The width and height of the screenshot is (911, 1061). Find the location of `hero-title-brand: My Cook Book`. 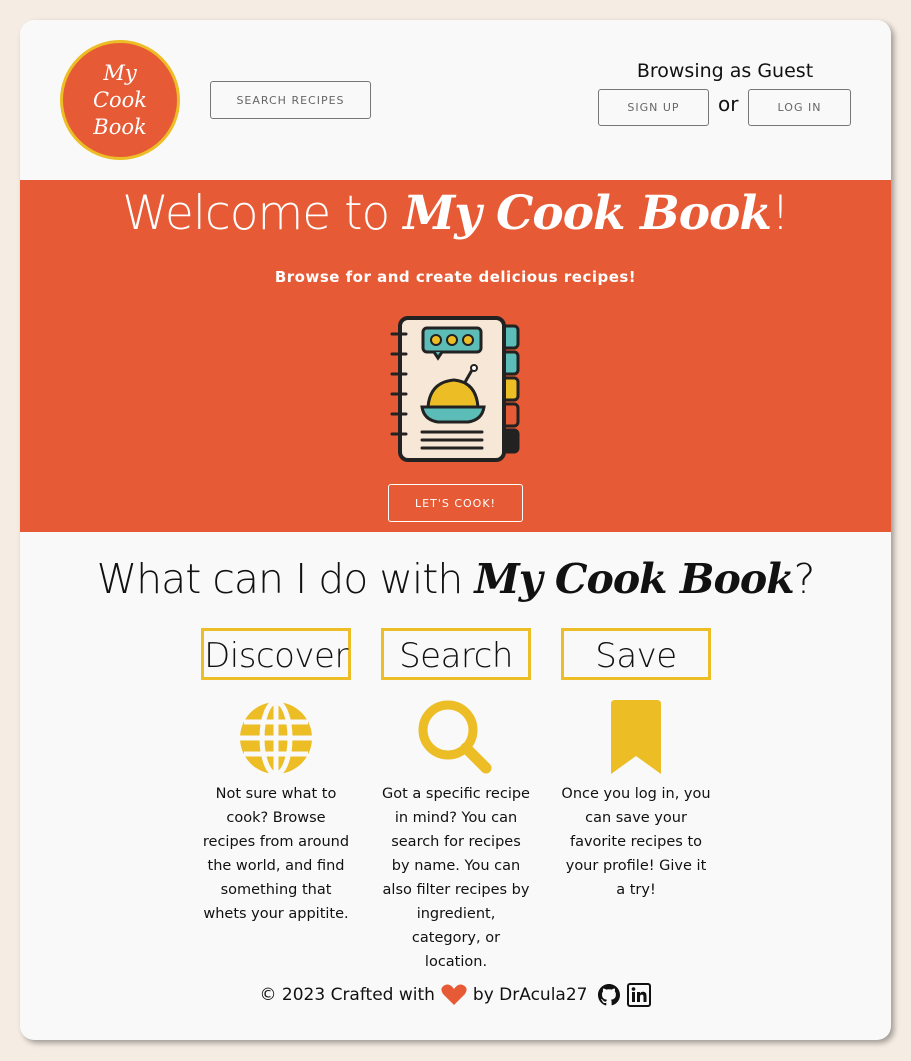

hero-title-brand: My Cook Book is located at coordinates (587, 213).